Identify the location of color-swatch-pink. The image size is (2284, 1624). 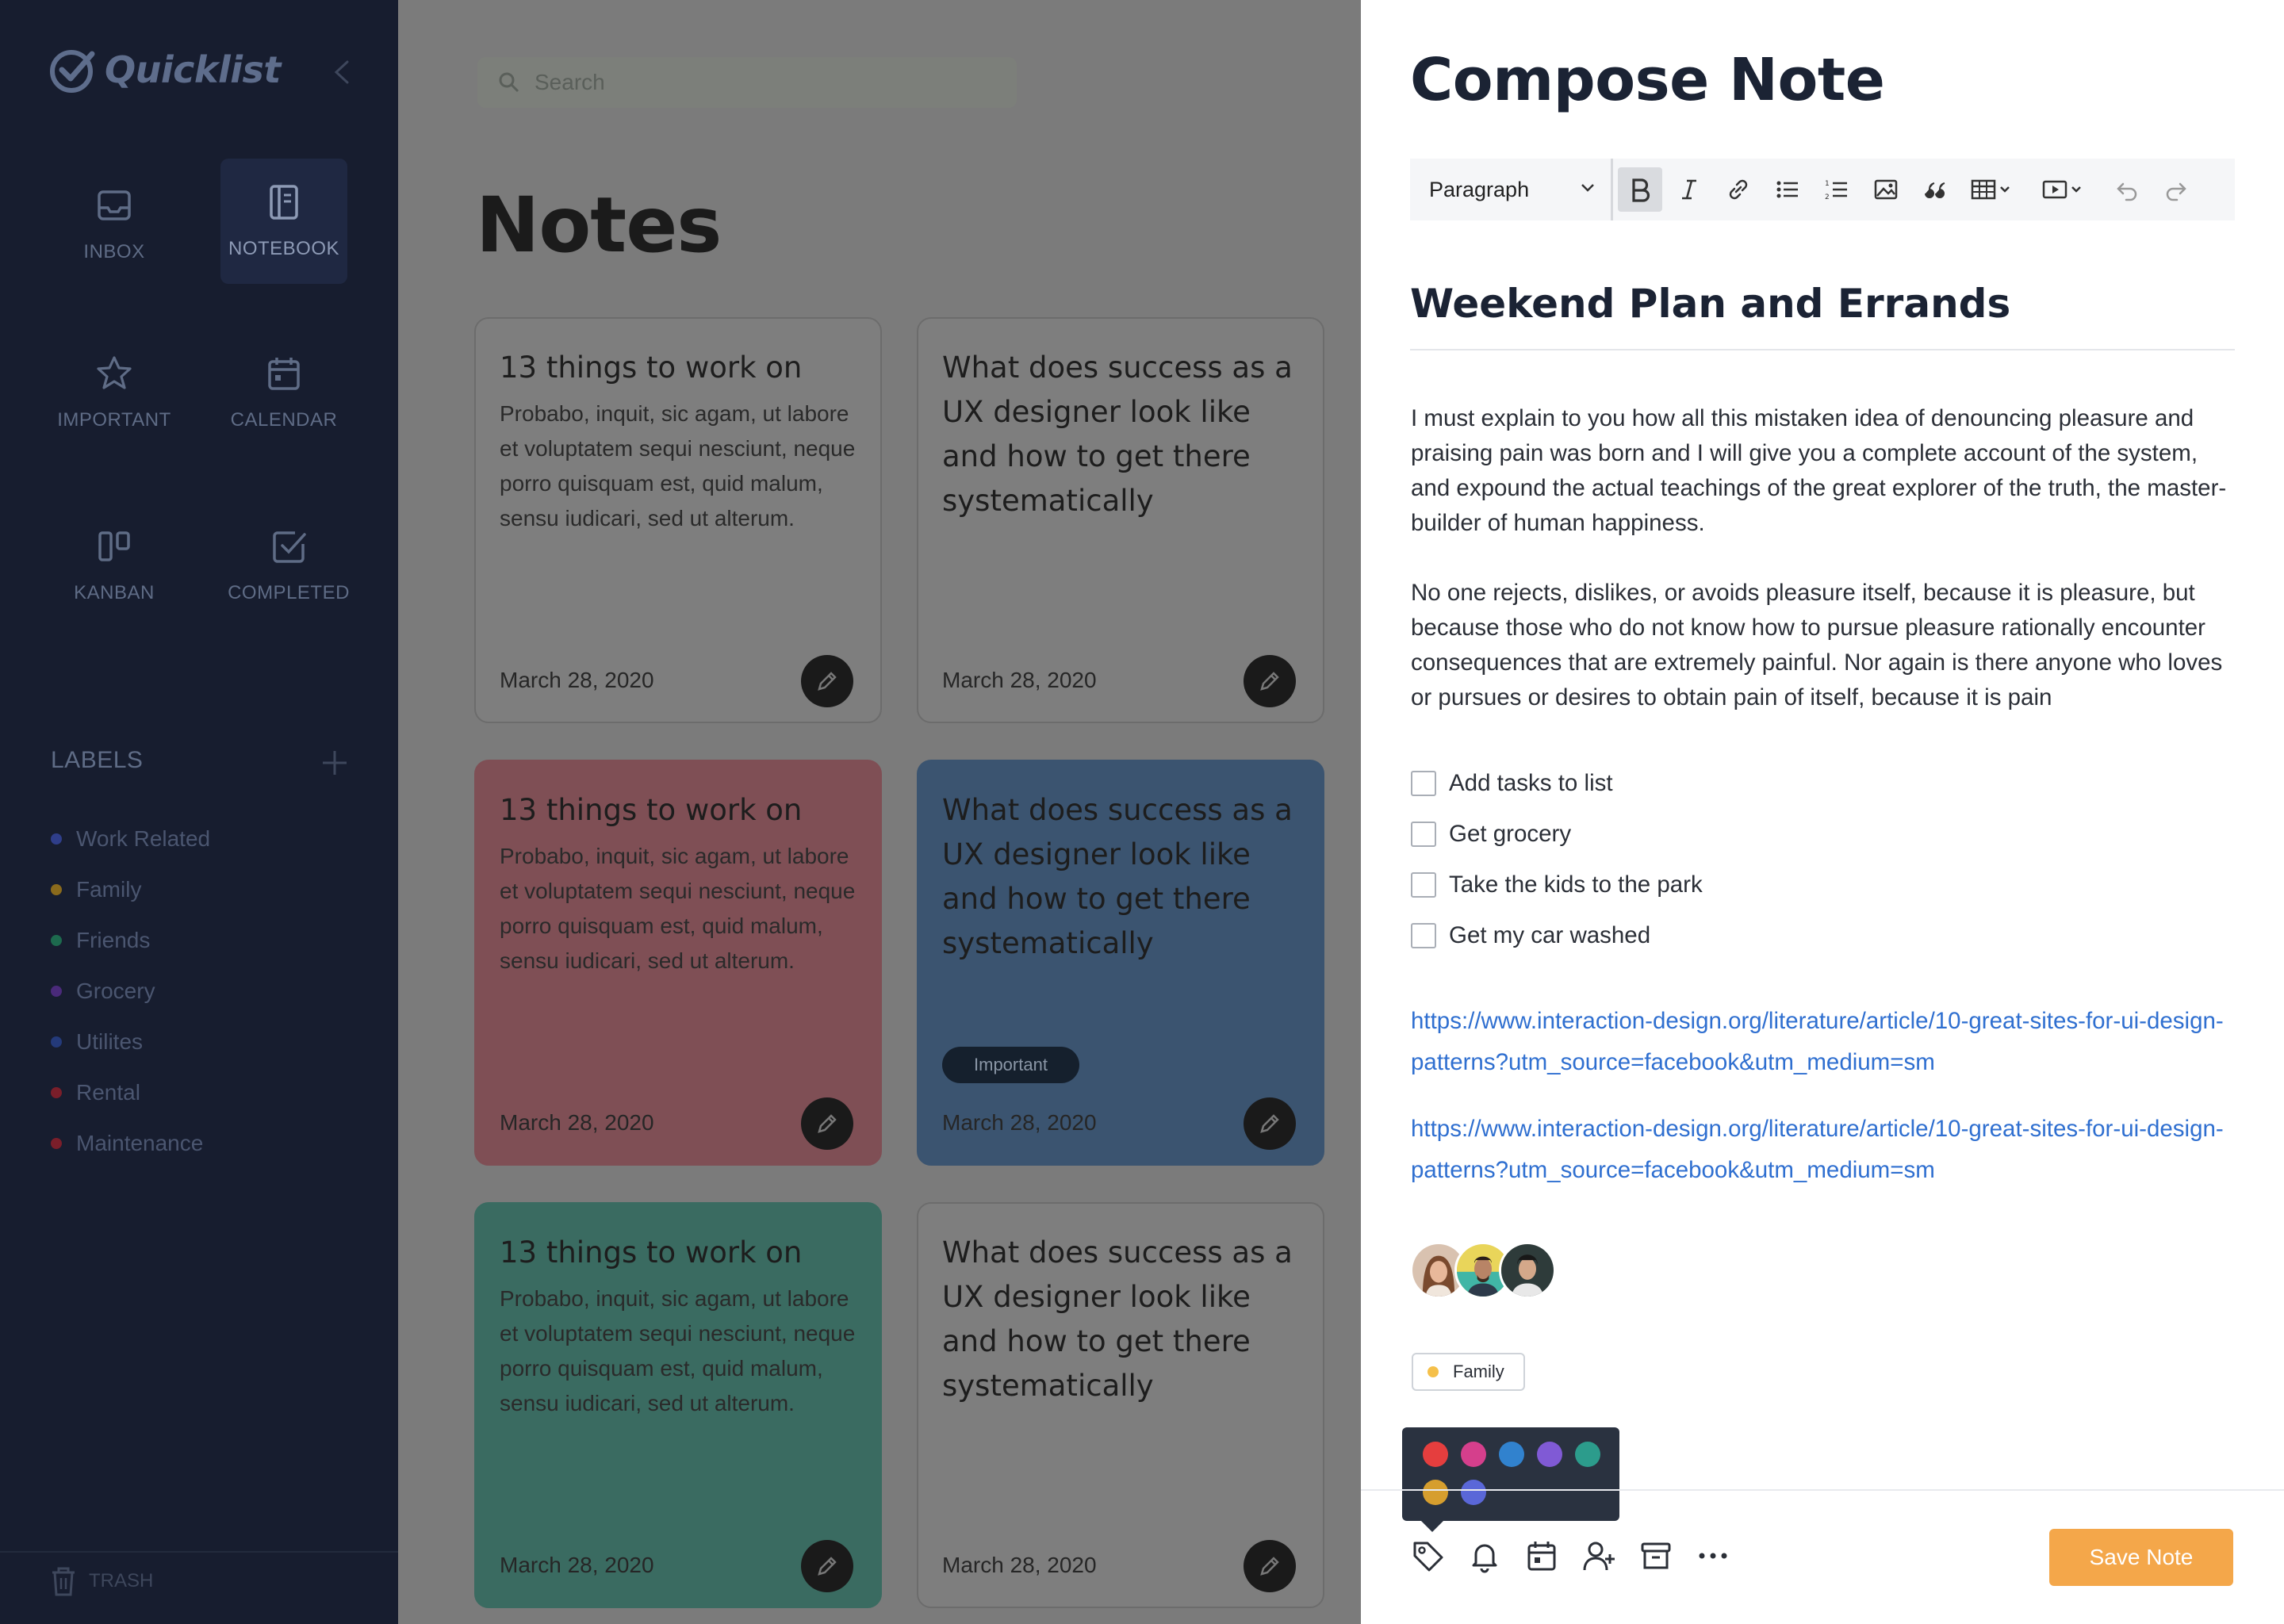
(1473, 1454).